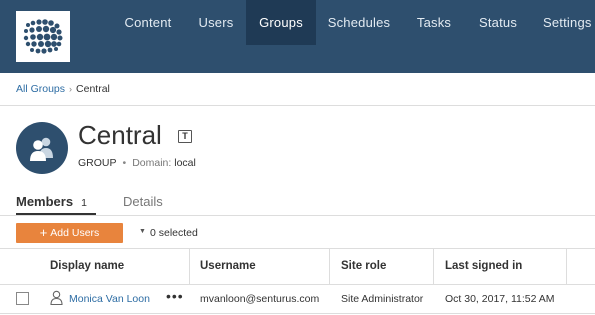 The height and width of the screenshot is (315, 595). What do you see at coordinates (93, 89) in the screenshot?
I see `breadcrumb-current: Central` at bounding box center [93, 89].